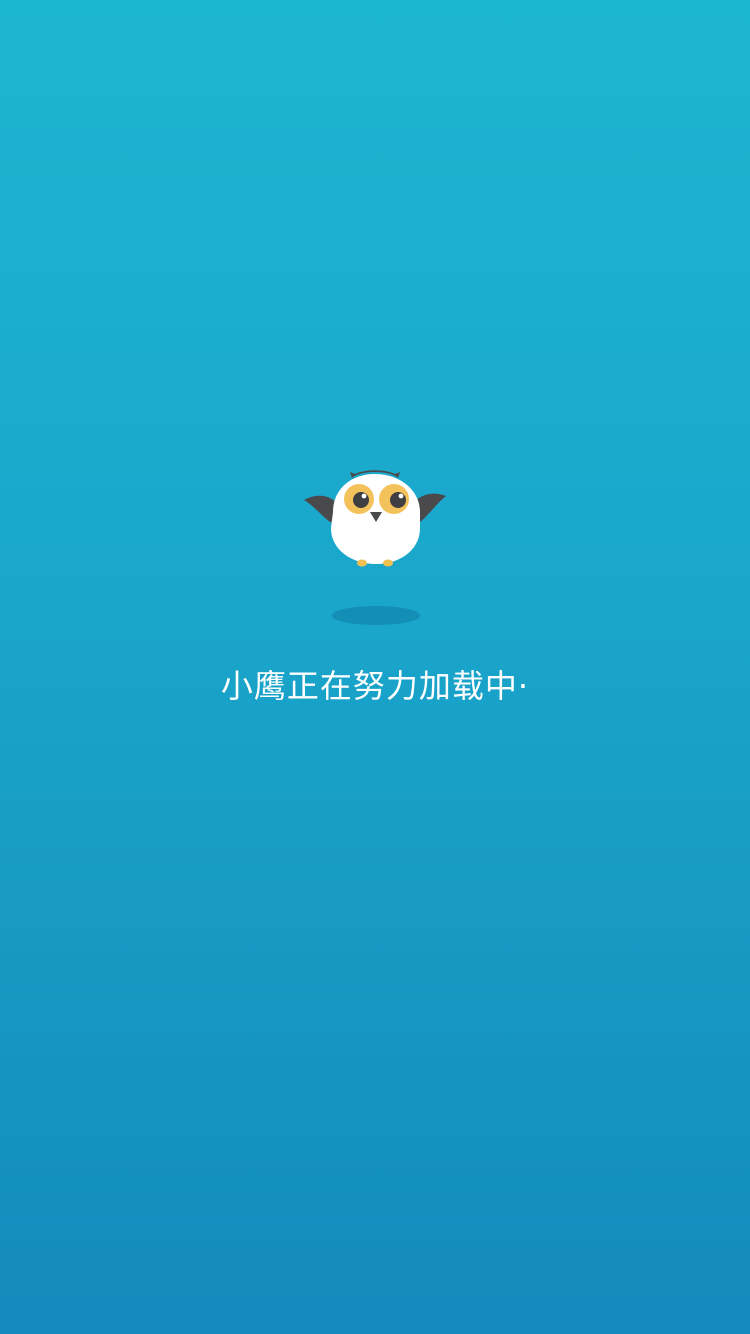 The width and height of the screenshot is (750, 1334). What do you see at coordinates (375, 518) in the screenshot?
I see `owl-mascot-icon` at bounding box center [375, 518].